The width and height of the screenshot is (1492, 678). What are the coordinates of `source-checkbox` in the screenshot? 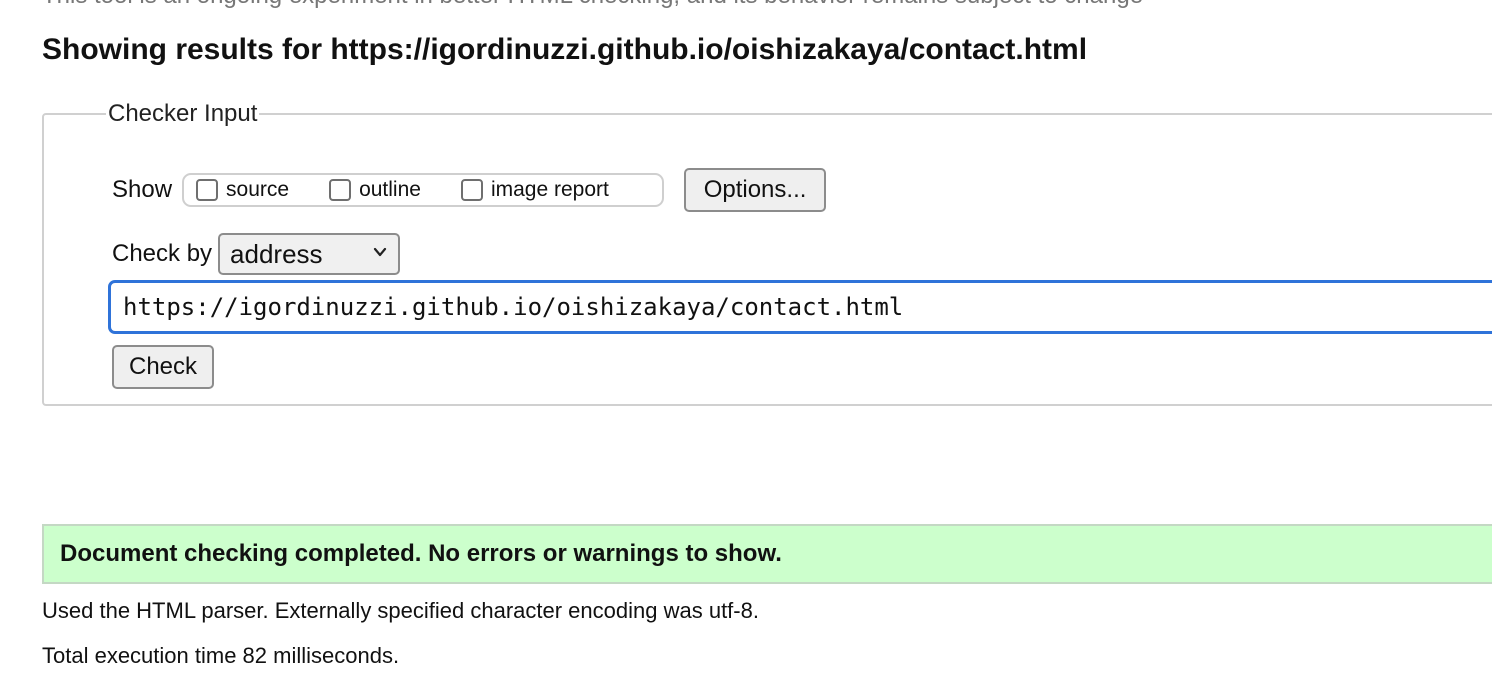 It's located at (207, 190).